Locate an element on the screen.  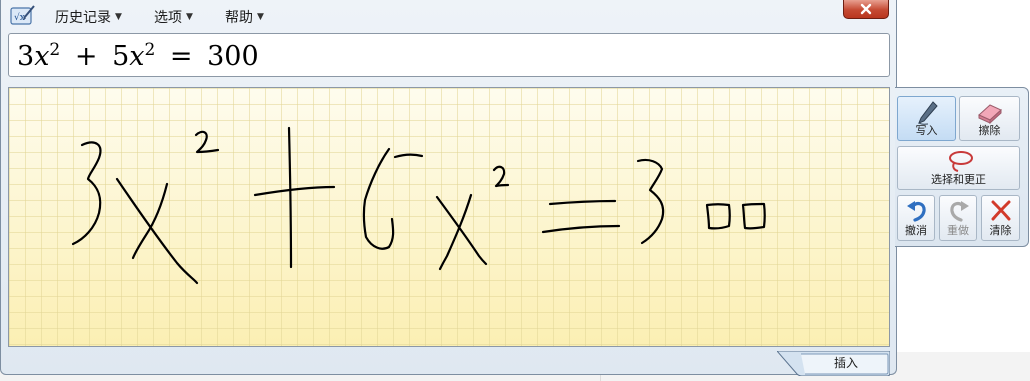
write-button: 写入 is located at coordinates (926, 118).